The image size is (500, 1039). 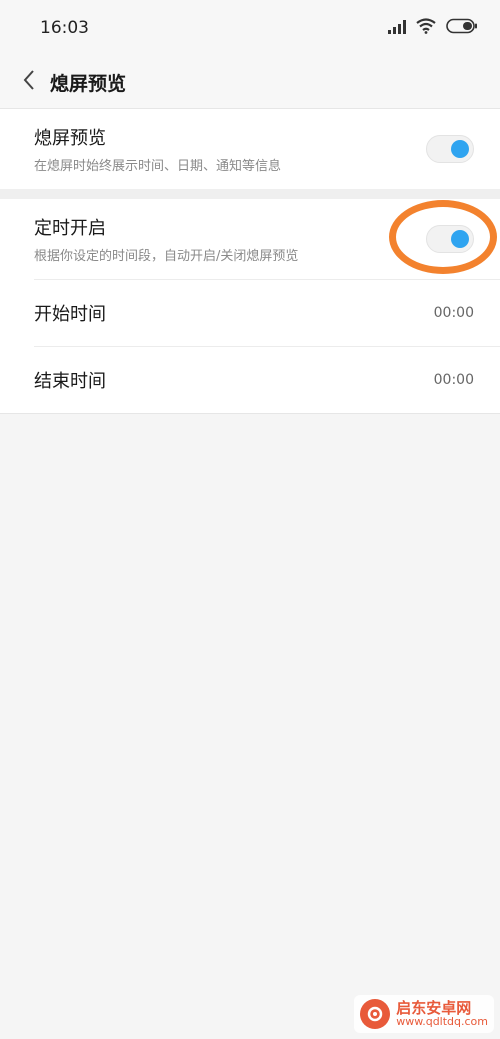 I want to click on back-button, so click(x=29, y=82).